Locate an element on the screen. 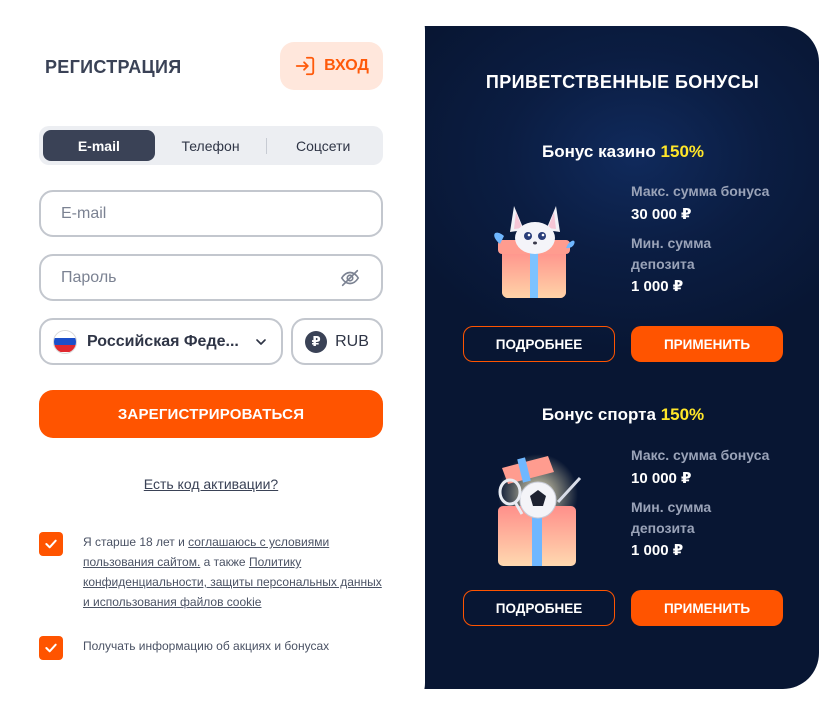 The image size is (819, 713). casino-min-value: 1 000 ₽ is located at coordinates (657, 286).